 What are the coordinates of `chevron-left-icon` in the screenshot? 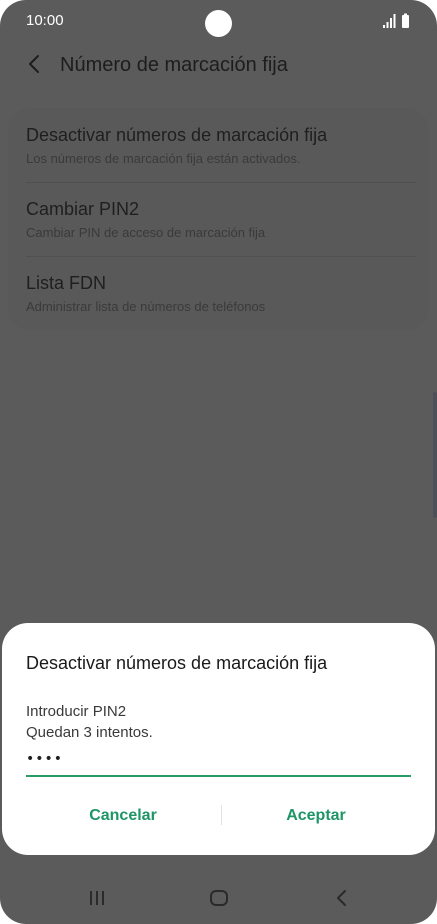 It's located at (34, 64).